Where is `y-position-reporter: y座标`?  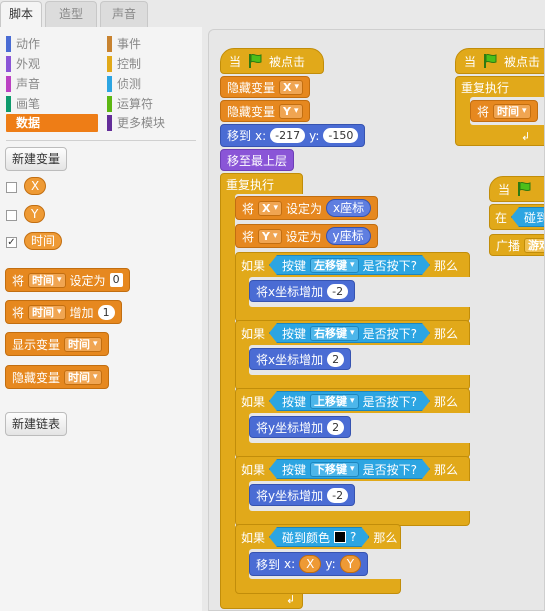 y-position-reporter: y座标 is located at coordinates (348, 236).